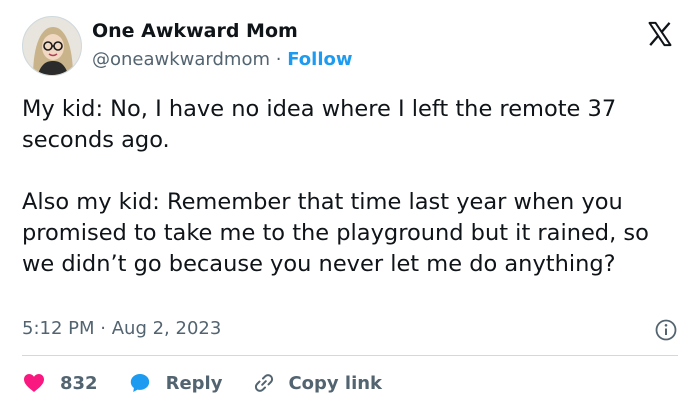  What do you see at coordinates (181, 59) in the screenshot?
I see `author-handle: @oneawkwardmom` at bounding box center [181, 59].